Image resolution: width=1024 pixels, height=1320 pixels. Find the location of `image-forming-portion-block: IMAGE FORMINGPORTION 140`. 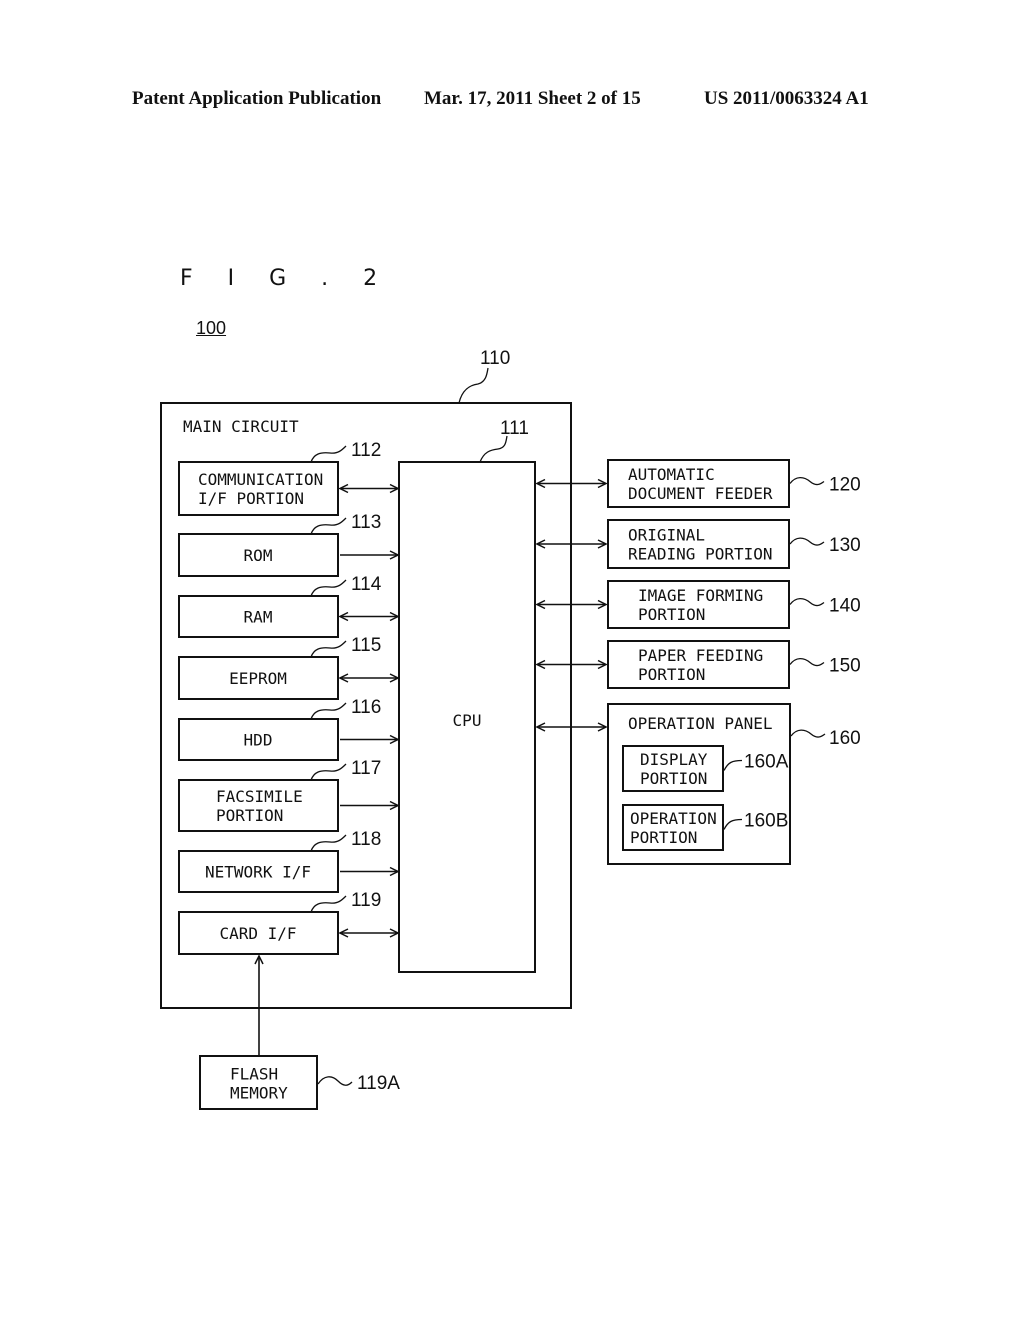

image-forming-portion-block: IMAGE FORMINGPORTION 140 is located at coordinates (699, 604).